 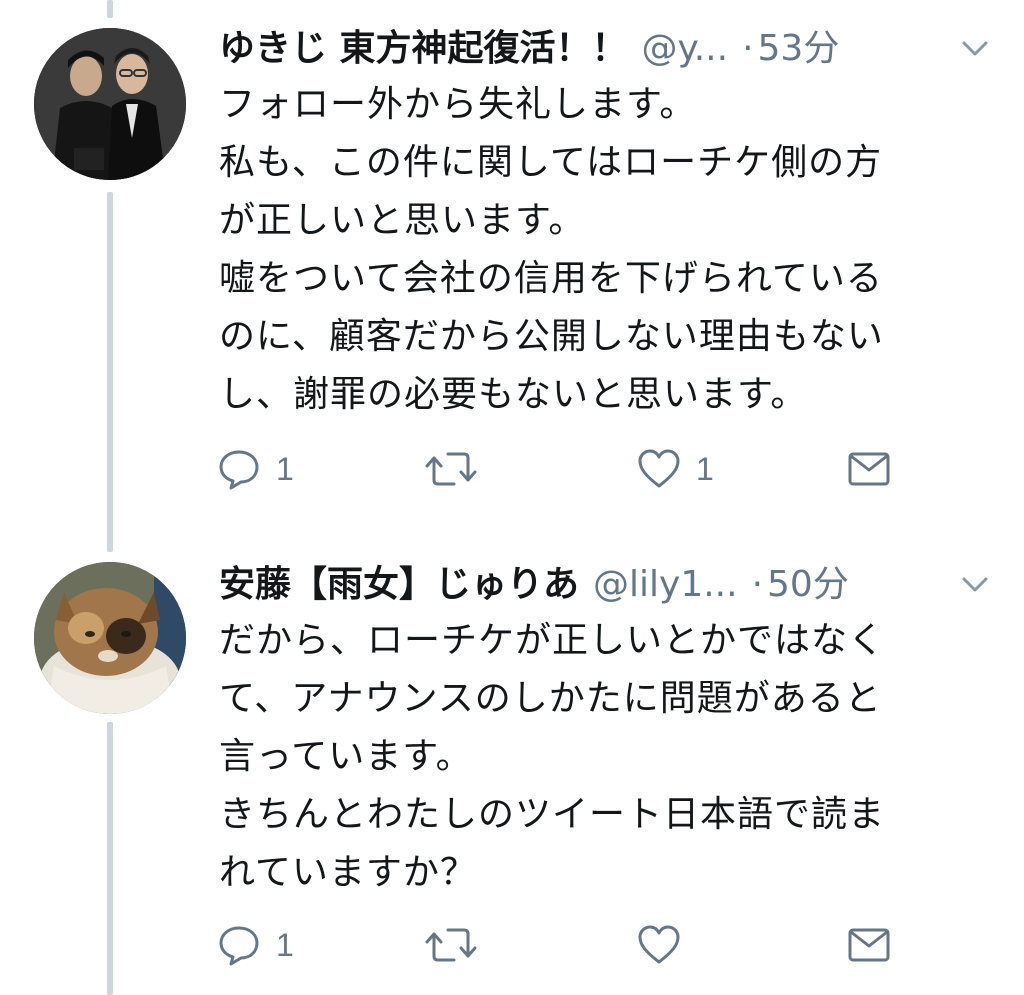 What do you see at coordinates (346, 756) in the screenshot?
I see `tweet-text-line: 言っています。` at bounding box center [346, 756].